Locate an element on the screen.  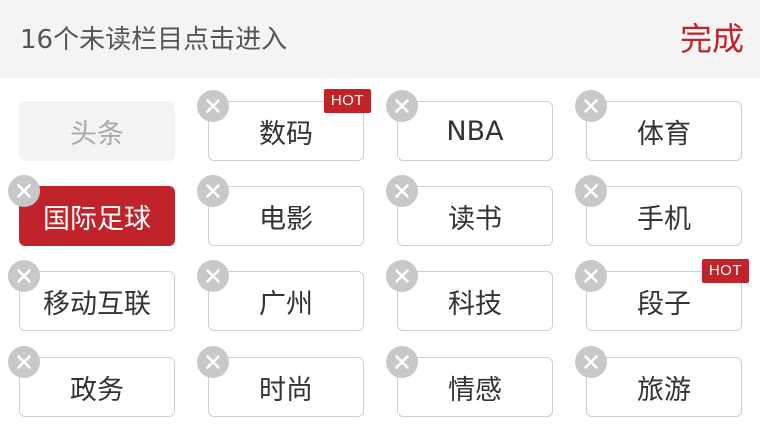
channel-label: 头条 is located at coordinates (97, 134).